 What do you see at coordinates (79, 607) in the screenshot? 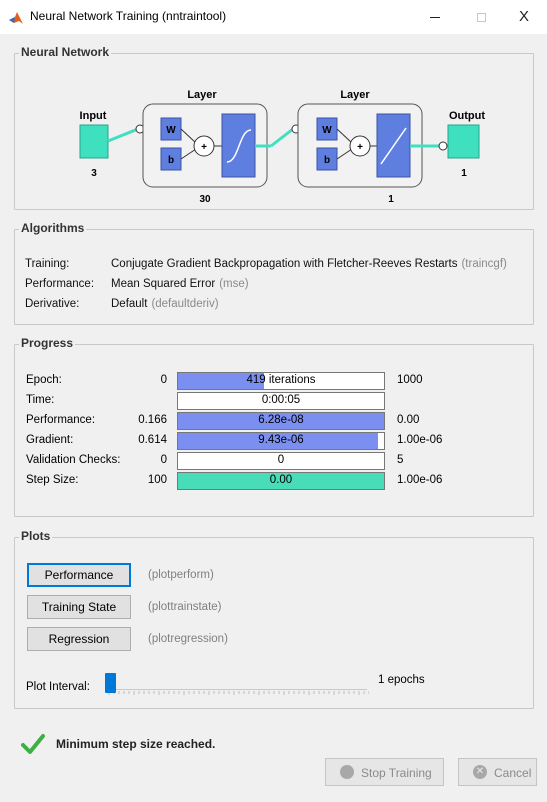
I see `training-state-plot-button: Training State` at bounding box center [79, 607].